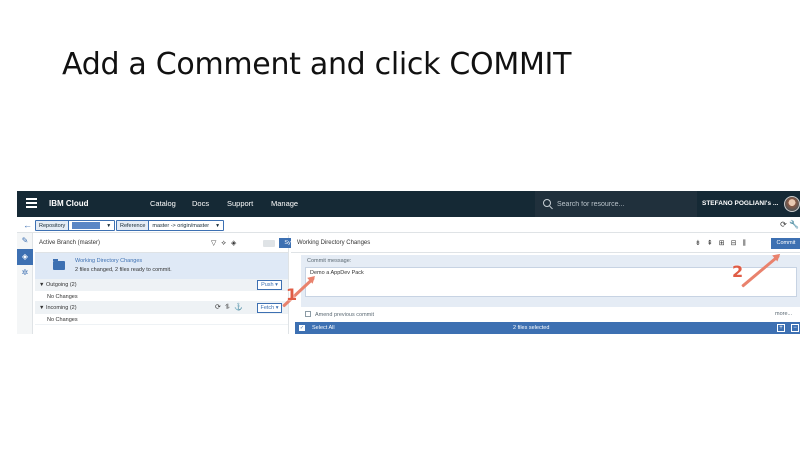  What do you see at coordinates (25, 241) in the screenshot?
I see `edit-icon: ✎` at bounding box center [25, 241].